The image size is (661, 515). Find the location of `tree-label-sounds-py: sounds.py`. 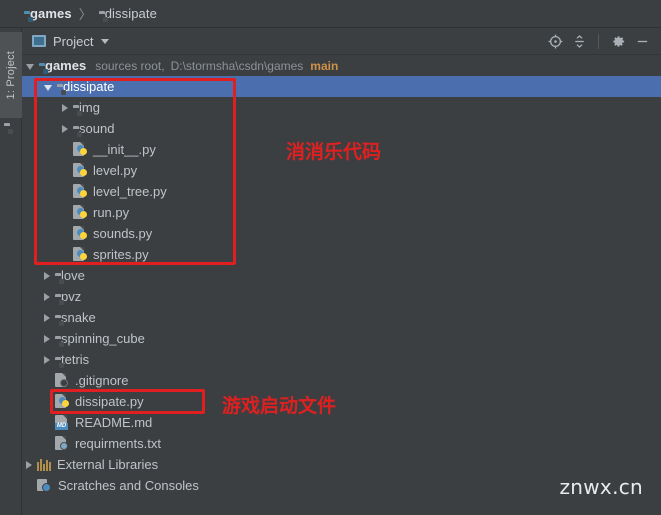

tree-label-sounds-py: sounds.py is located at coordinates (123, 233).